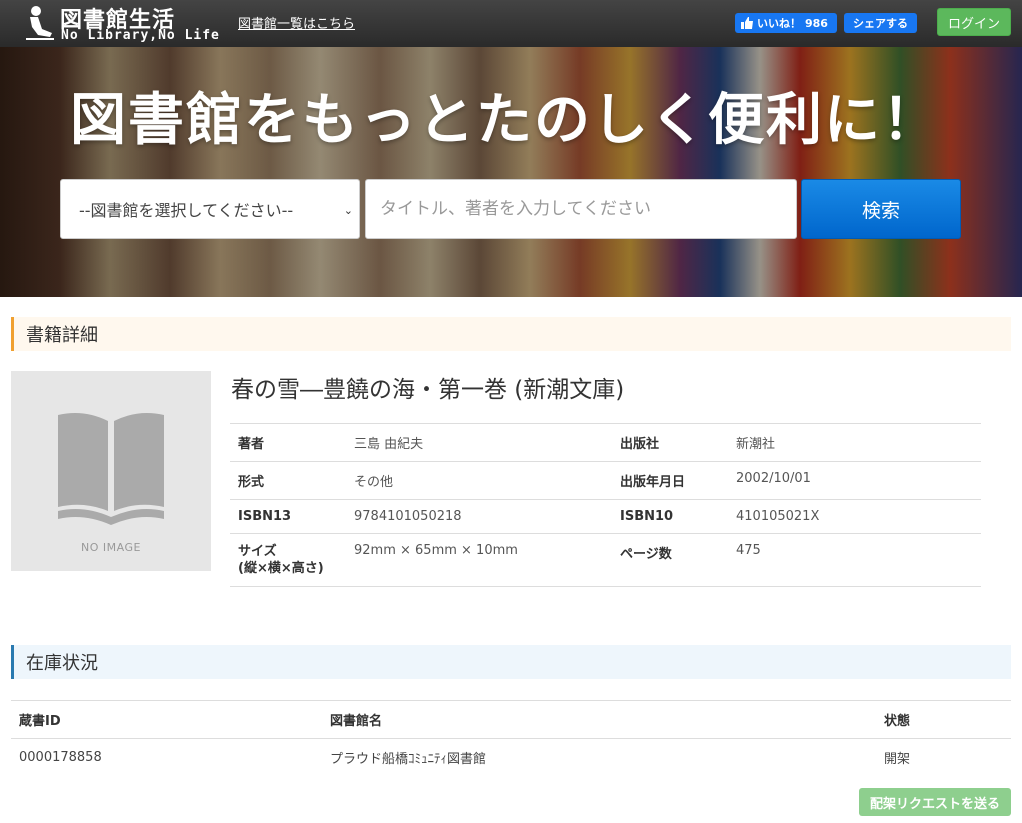  Describe the element at coordinates (897, 759) in the screenshot. I see `holding-status: 開架` at that location.